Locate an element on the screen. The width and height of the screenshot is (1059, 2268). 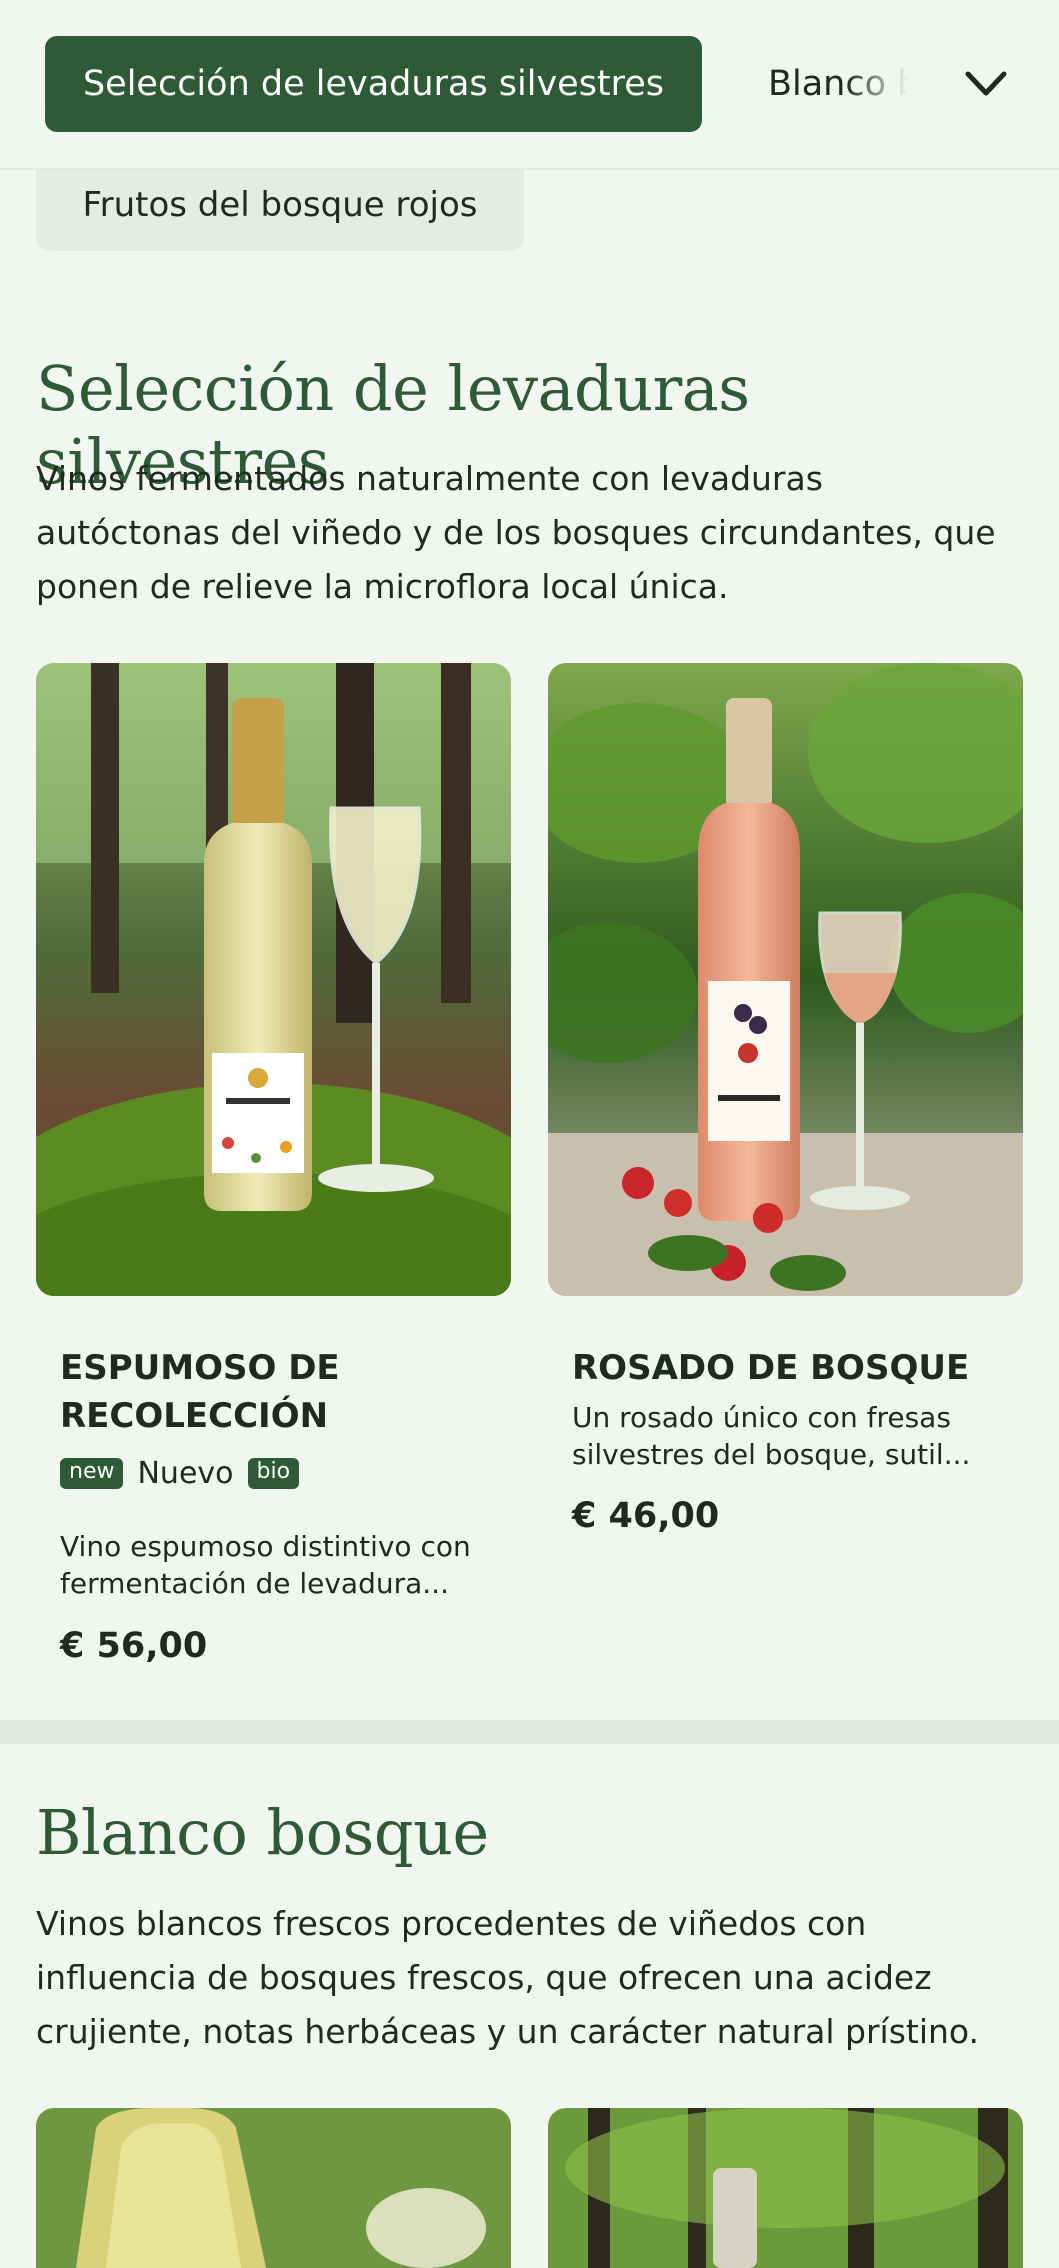
category-pill-blanco-bosque: Blanco bosque is located at coordinates (838, 84).